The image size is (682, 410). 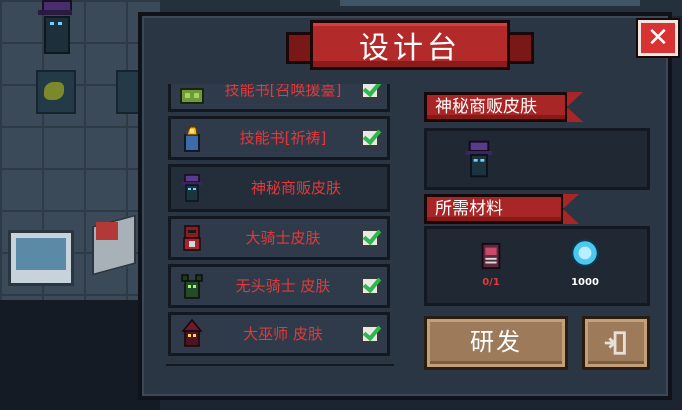 I want to click on materials-title: 所需材料, so click(x=501, y=209).